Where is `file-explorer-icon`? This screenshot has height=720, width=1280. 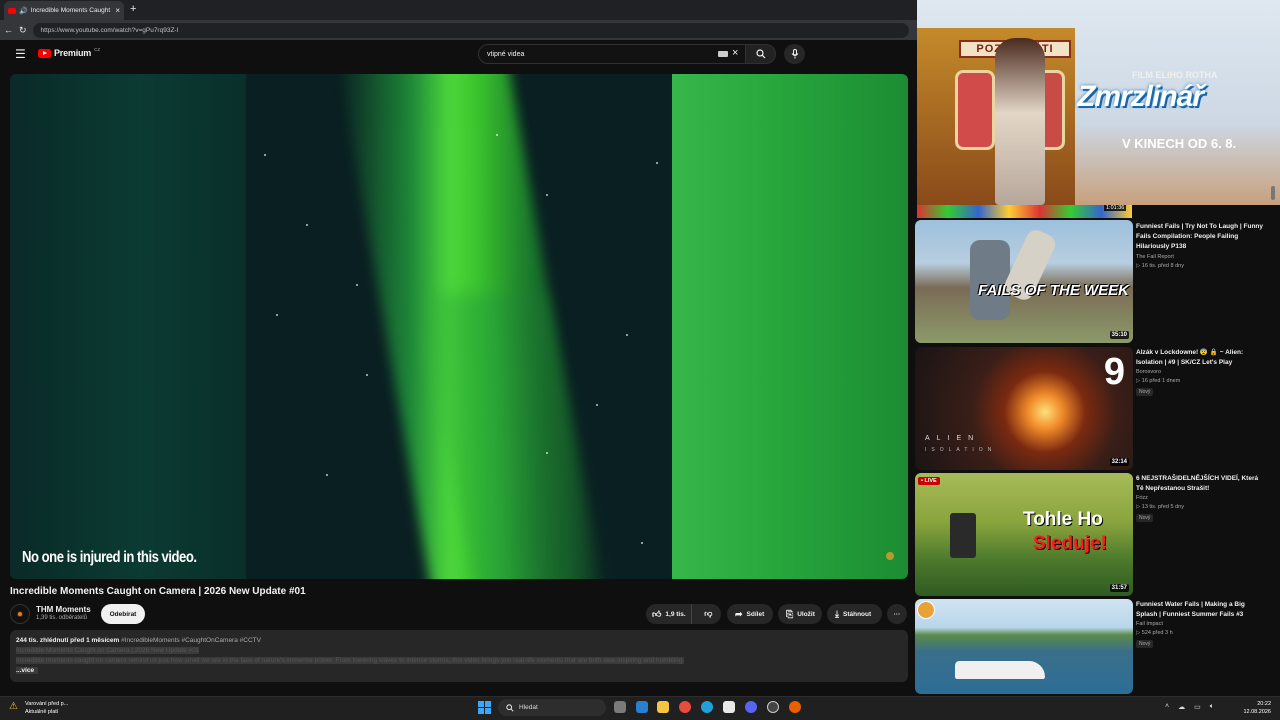 file-explorer-icon is located at coordinates (663, 707).